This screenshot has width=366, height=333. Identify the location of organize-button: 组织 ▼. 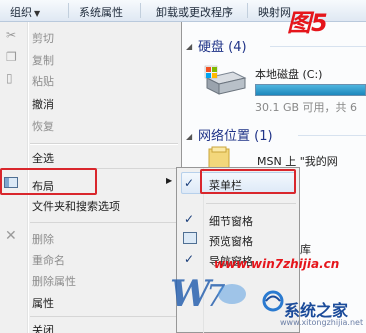
(25, 12).